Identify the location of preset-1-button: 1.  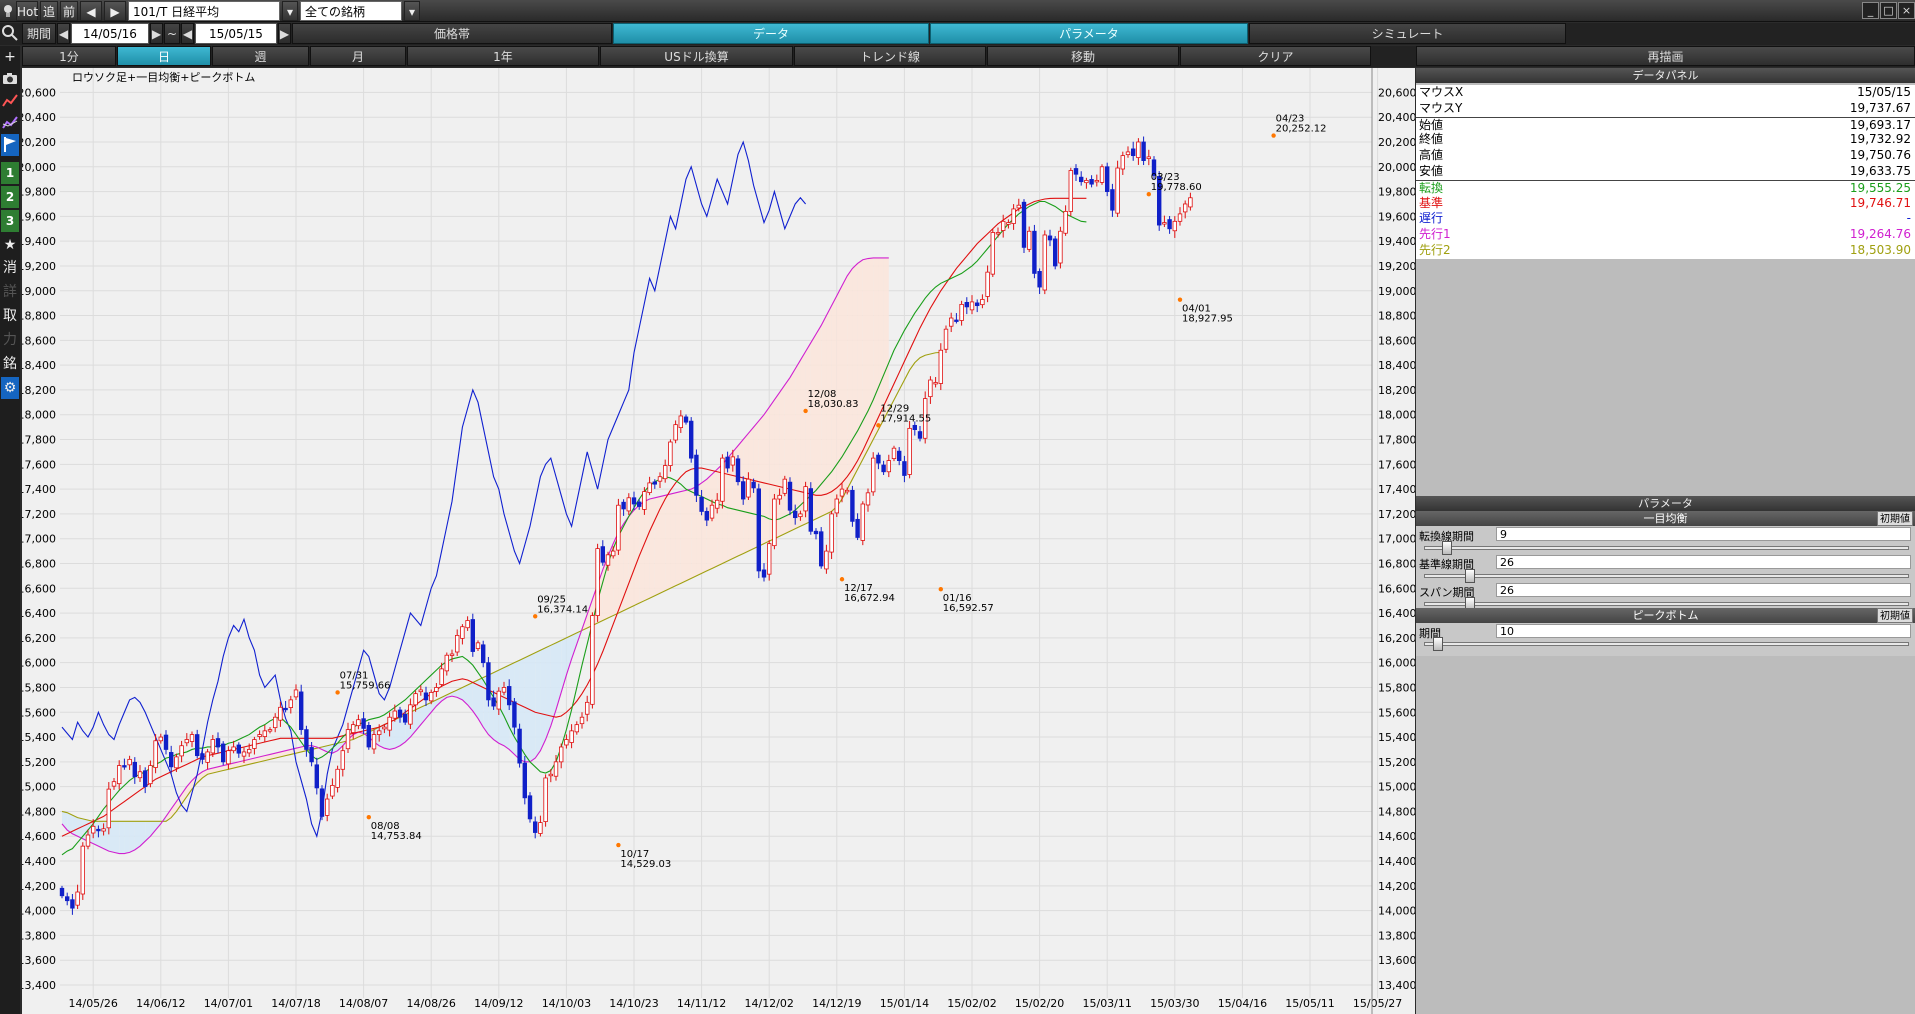
(10, 173).